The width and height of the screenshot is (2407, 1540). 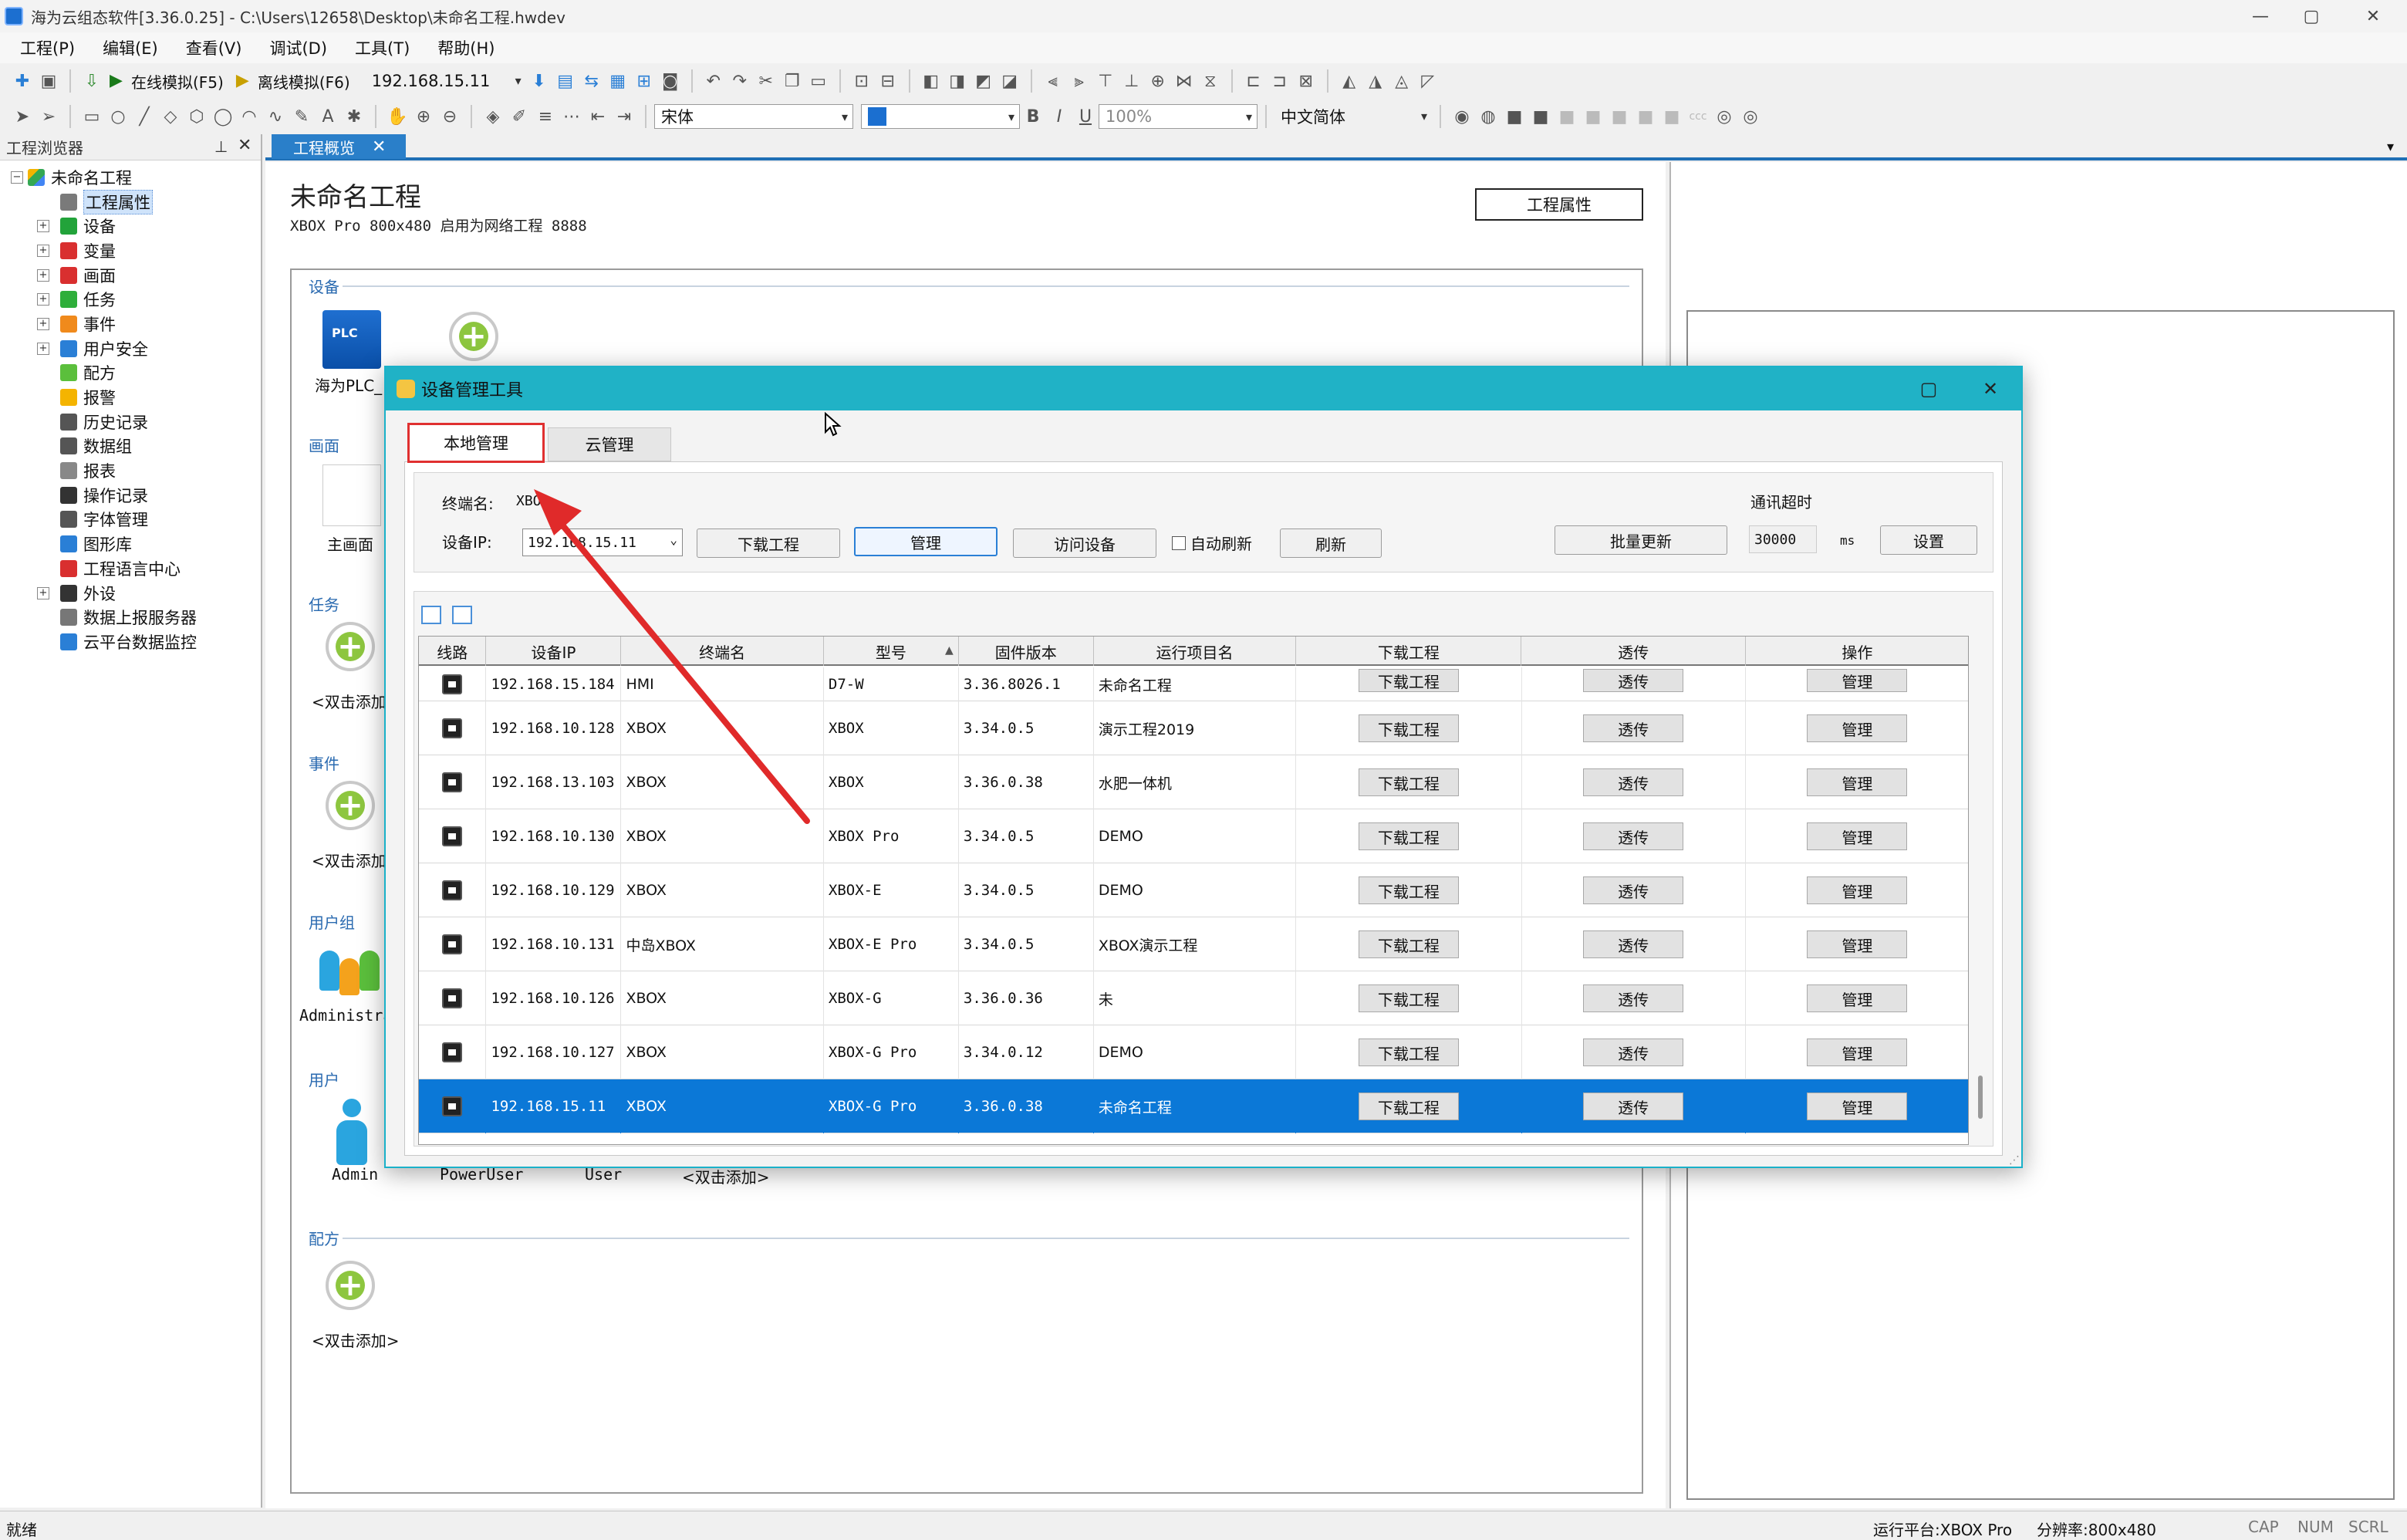 I want to click on col-download: 下载工程, so click(x=1409, y=652).